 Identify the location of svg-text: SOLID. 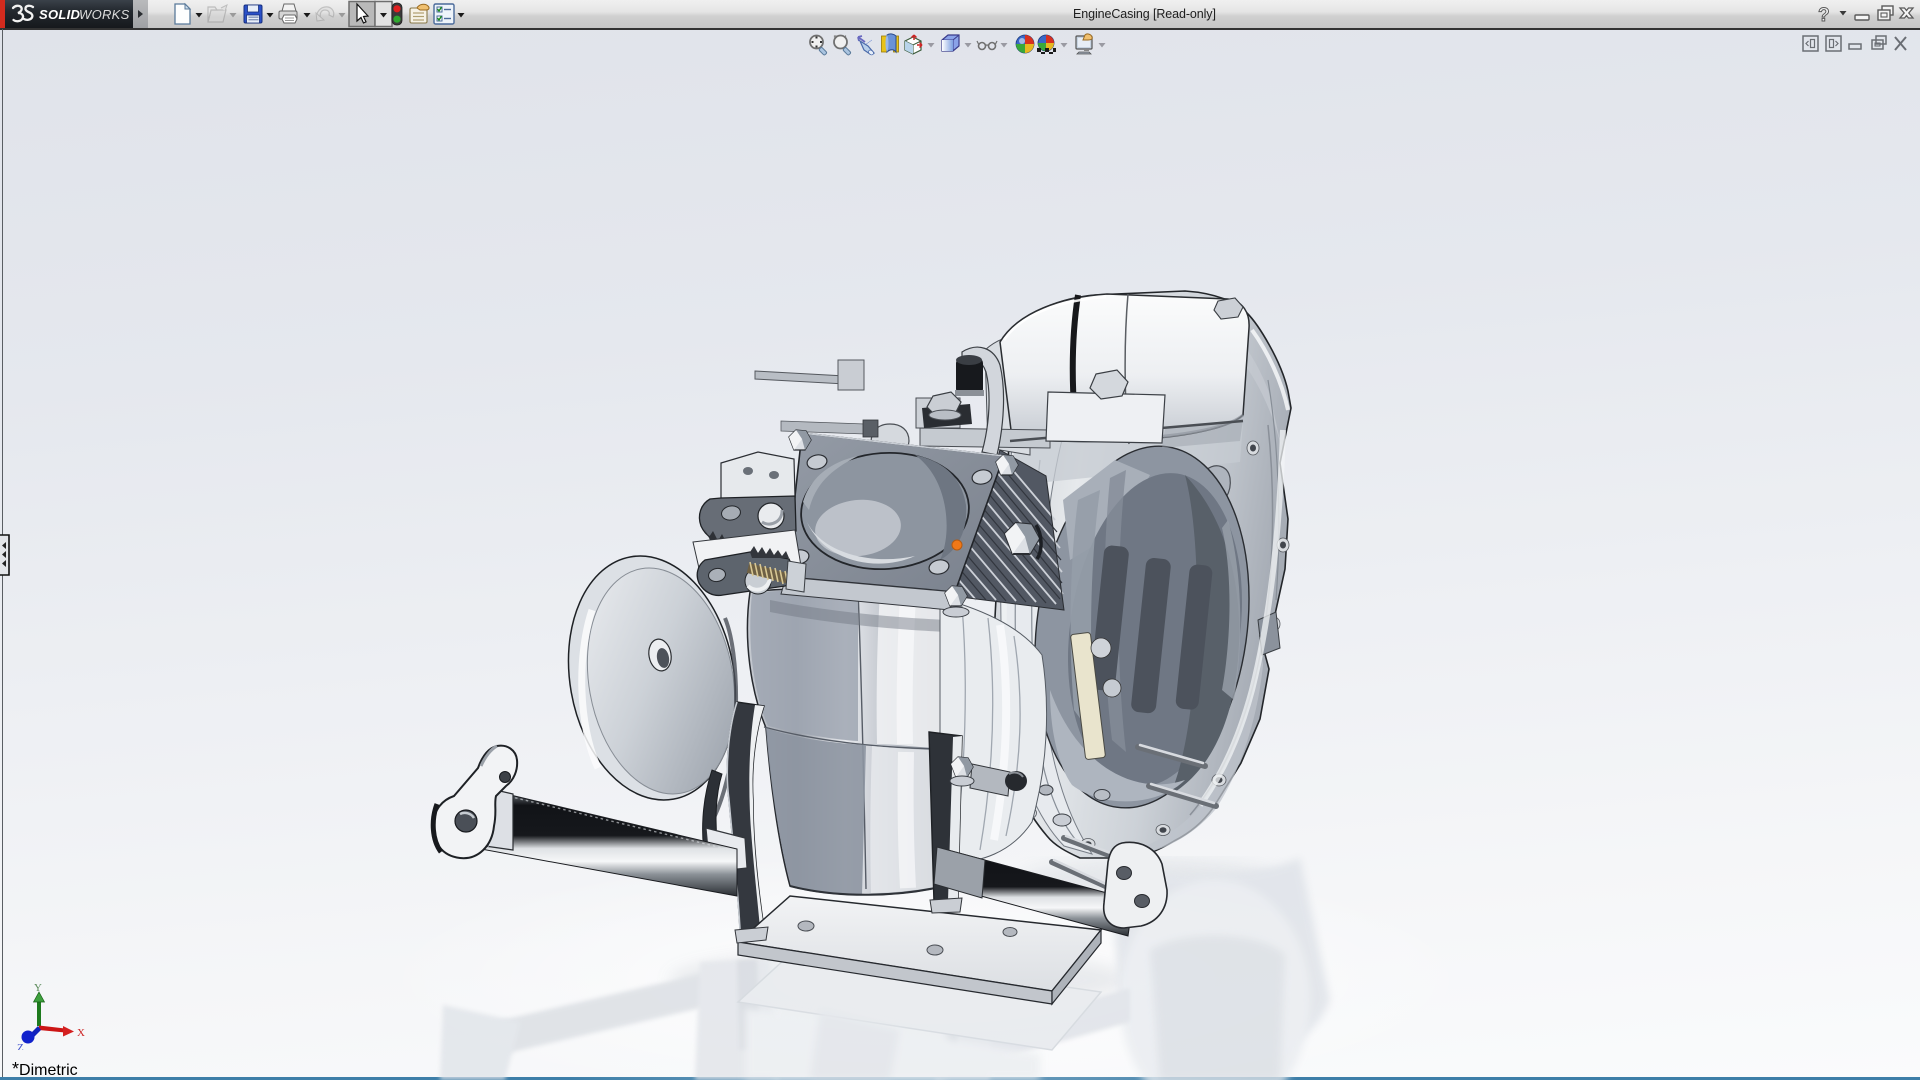
(60, 14).